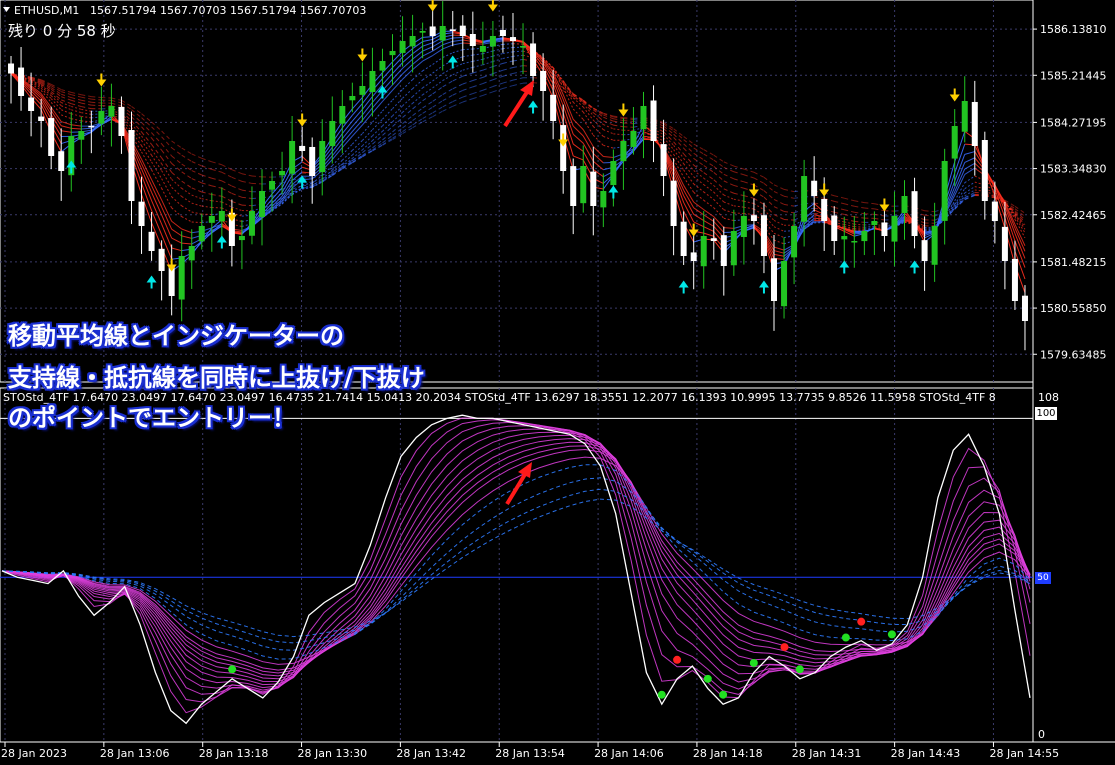  What do you see at coordinates (629, 753) in the screenshot?
I see `time-tick-label: 28 Jan 14:06` at bounding box center [629, 753].